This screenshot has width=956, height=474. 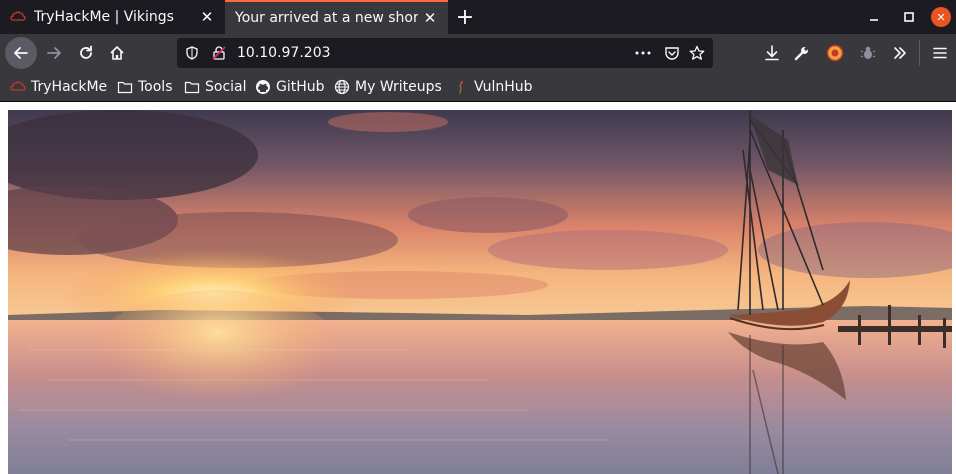 What do you see at coordinates (503, 87) in the screenshot?
I see `bookmark-label: VulnHub` at bounding box center [503, 87].